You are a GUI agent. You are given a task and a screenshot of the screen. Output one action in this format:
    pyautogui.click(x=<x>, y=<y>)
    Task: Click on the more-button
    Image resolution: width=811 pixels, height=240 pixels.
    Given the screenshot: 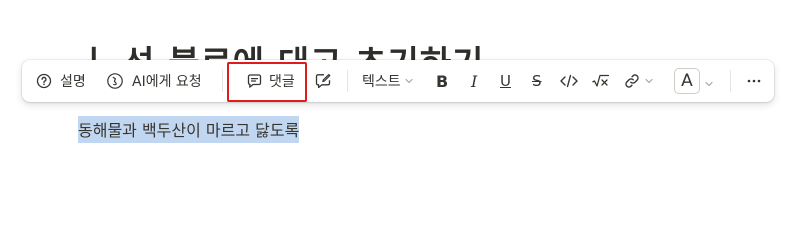 What is the action you would take?
    pyautogui.click(x=754, y=81)
    